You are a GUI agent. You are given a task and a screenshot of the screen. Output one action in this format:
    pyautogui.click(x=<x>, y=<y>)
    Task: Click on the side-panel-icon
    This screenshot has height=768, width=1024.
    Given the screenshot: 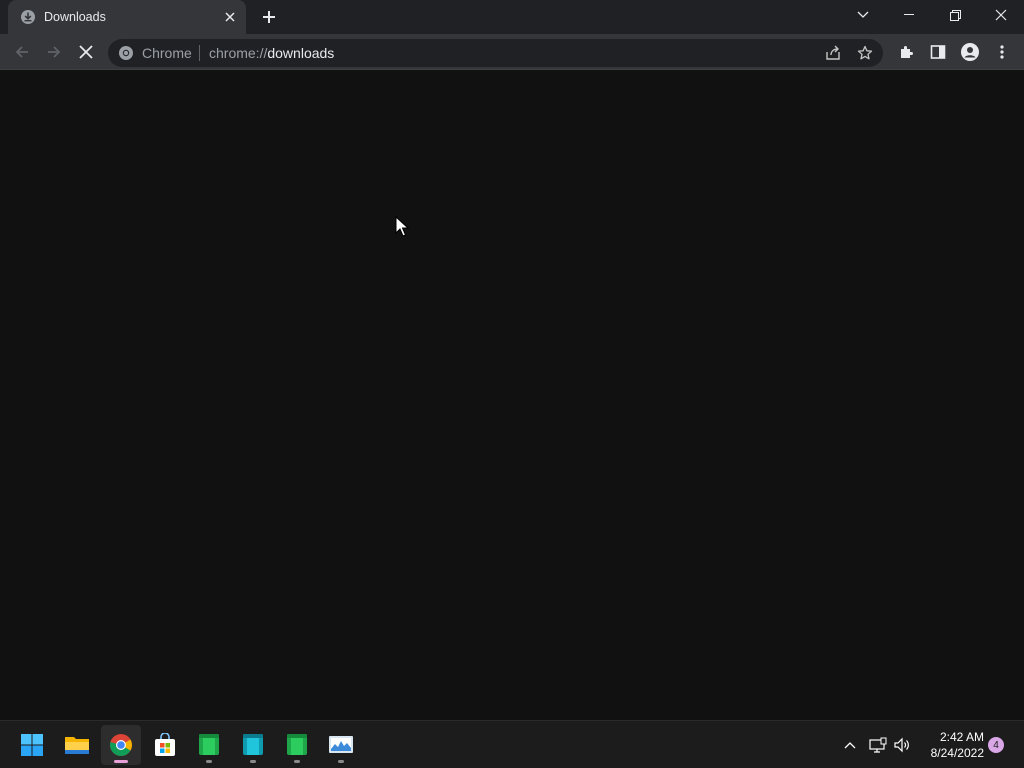 What is the action you would take?
    pyautogui.click(x=938, y=52)
    